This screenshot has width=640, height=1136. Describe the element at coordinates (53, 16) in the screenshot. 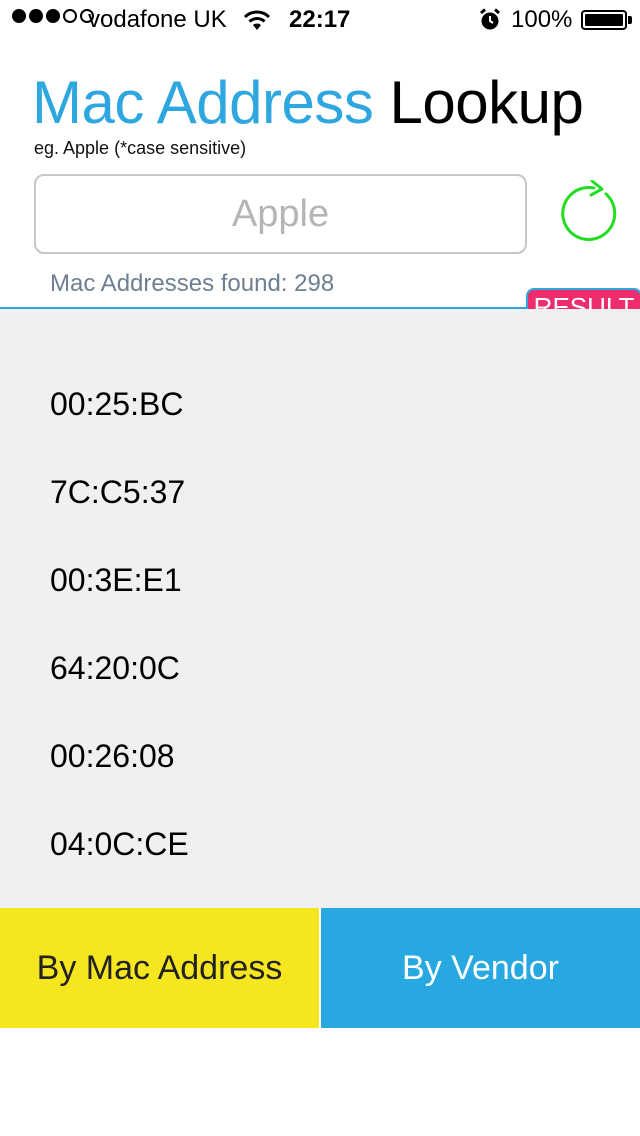

I see `signal-strength-icon` at that location.